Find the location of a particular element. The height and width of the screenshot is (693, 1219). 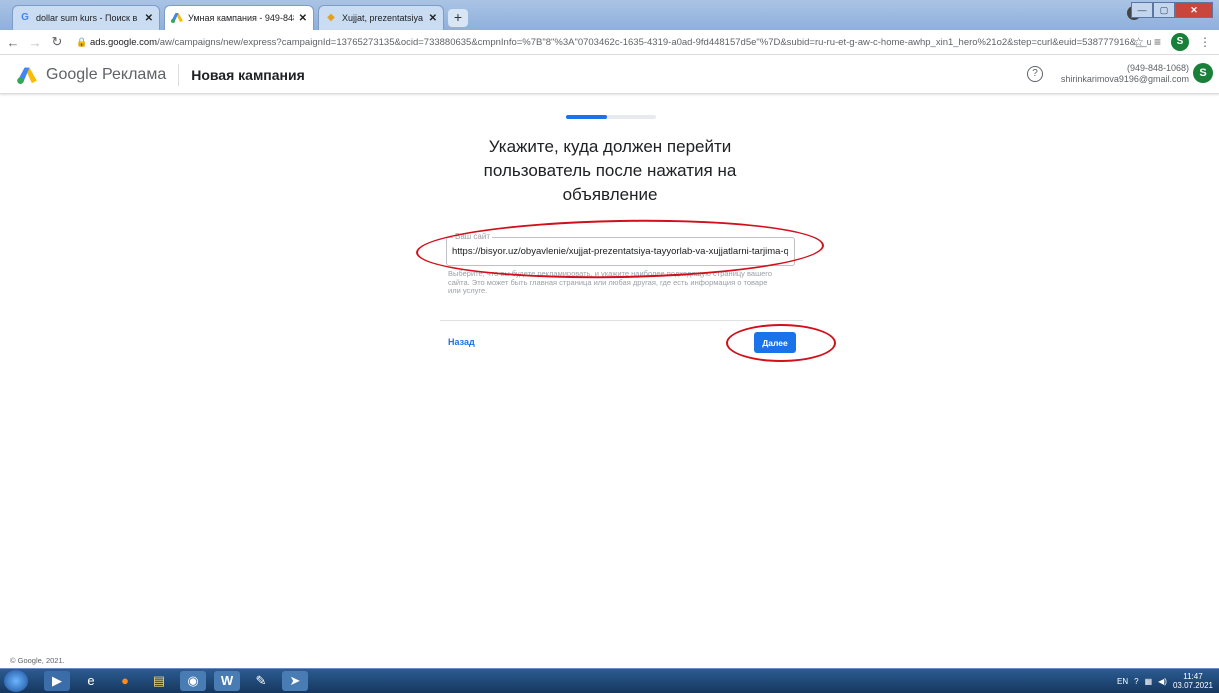

back-button: Назад is located at coordinates (461, 342).